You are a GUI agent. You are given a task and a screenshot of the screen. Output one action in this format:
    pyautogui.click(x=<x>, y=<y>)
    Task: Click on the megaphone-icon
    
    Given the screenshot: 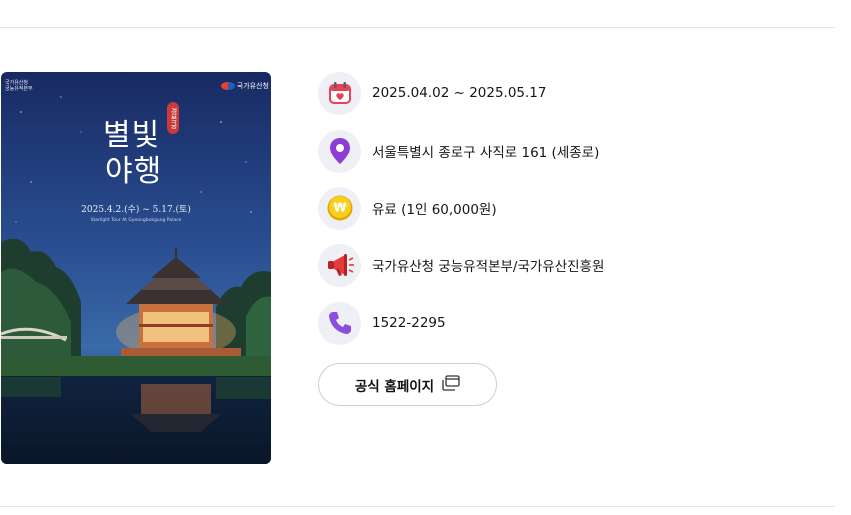 What is the action you would take?
    pyautogui.click(x=339, y=265)
    